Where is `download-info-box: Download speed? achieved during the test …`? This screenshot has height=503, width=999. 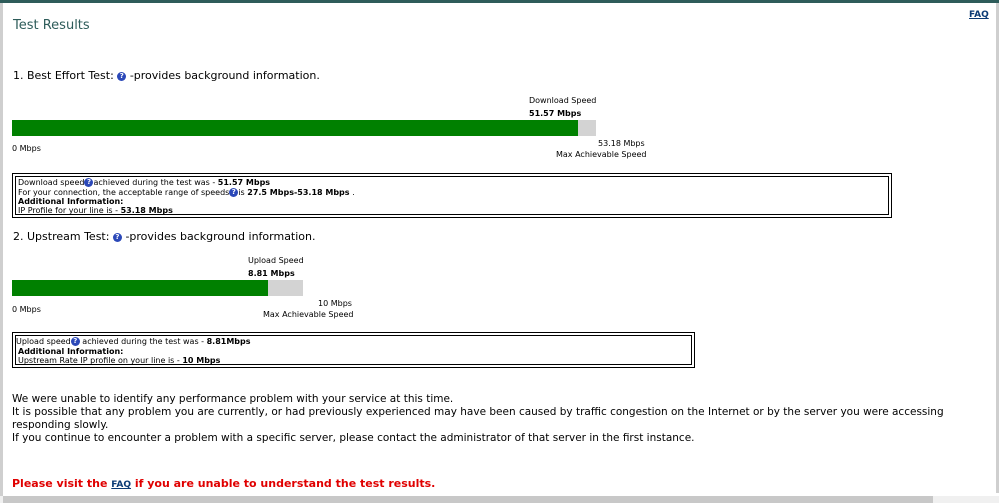 download-info-box: Download speed? achieved during the test … is located at coordinates (452, 195).